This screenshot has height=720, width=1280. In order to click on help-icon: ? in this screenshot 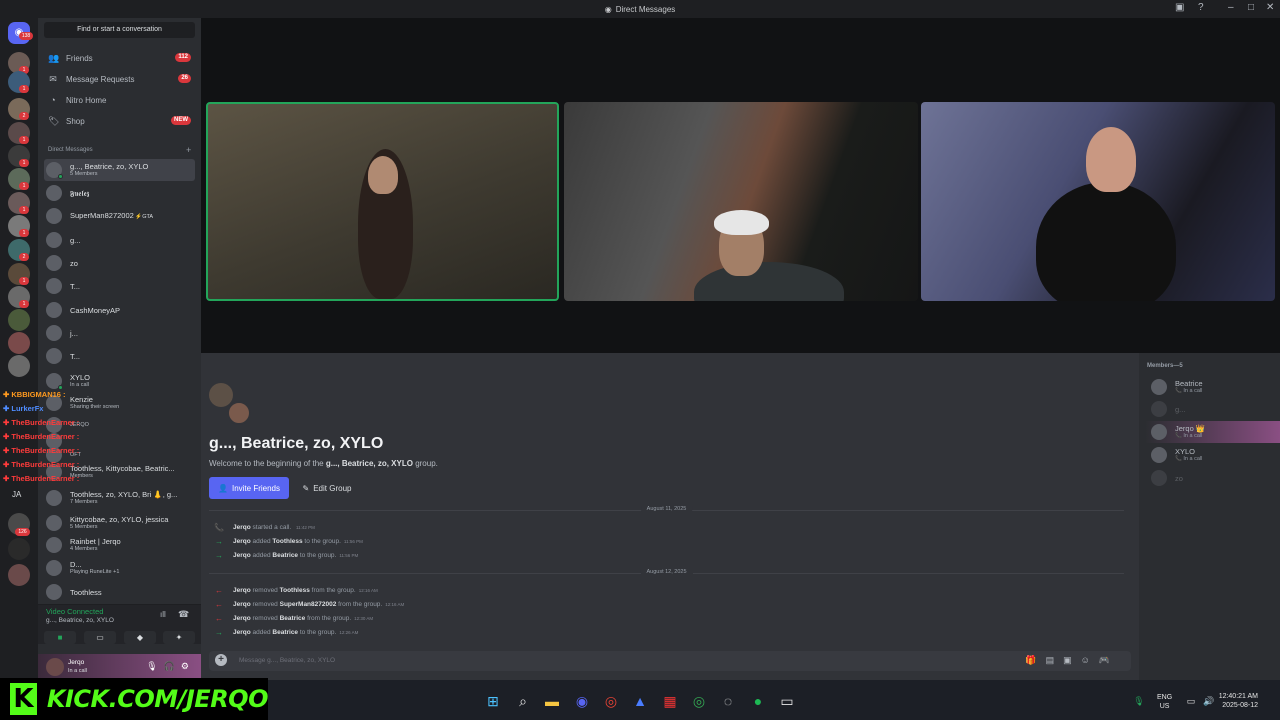, I will do `click(1201, 7)`.